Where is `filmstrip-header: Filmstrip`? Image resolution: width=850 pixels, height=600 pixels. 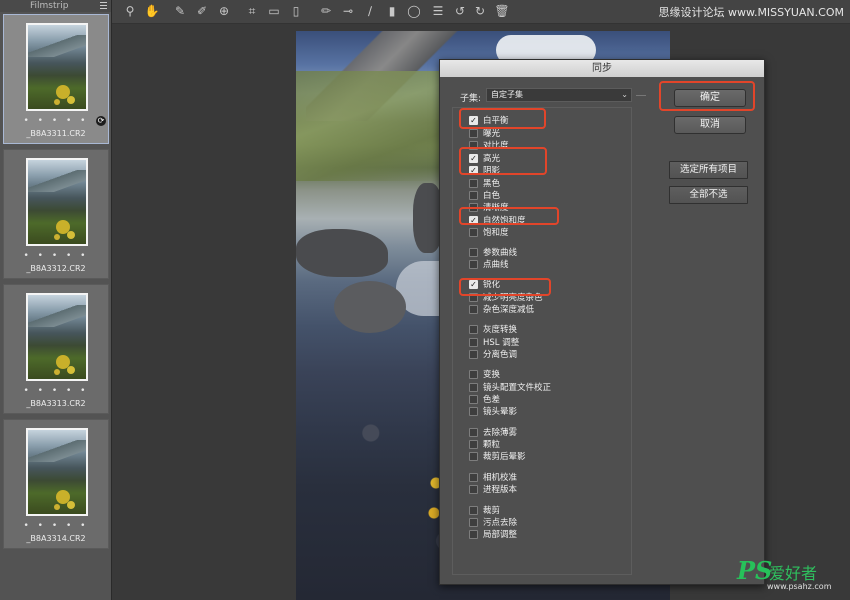 filmstrip-header: Filmstrip is located at coordinates (55, 6).